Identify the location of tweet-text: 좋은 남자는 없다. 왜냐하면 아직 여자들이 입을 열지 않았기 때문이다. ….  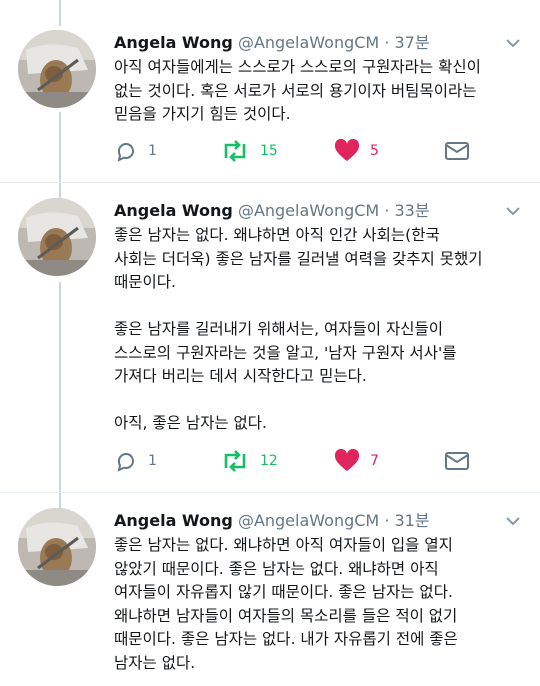
(286, 604).